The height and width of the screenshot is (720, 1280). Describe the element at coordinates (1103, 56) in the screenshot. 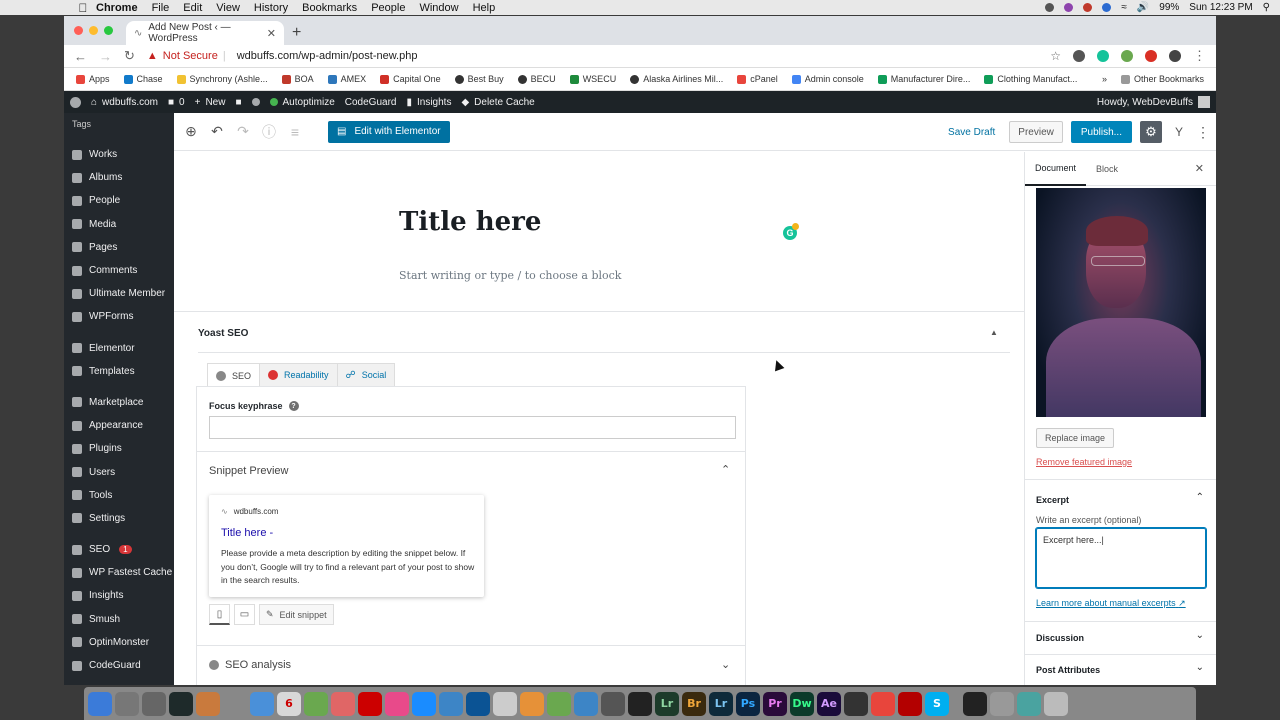

I see `grammarly-extension-icon` at that location.